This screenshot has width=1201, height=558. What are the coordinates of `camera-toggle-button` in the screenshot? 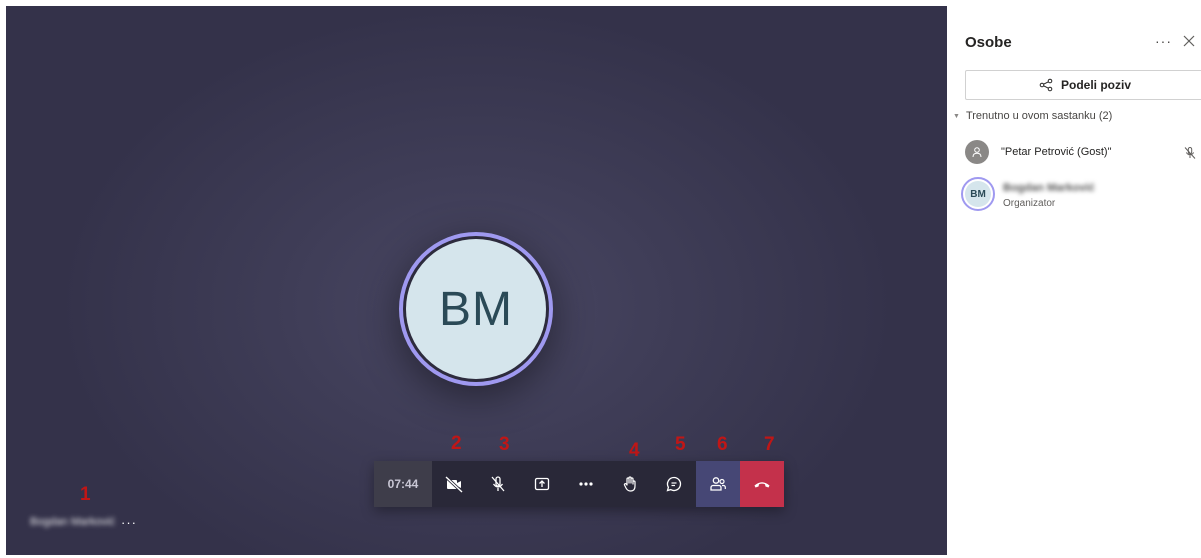 It's located at (454, 484).